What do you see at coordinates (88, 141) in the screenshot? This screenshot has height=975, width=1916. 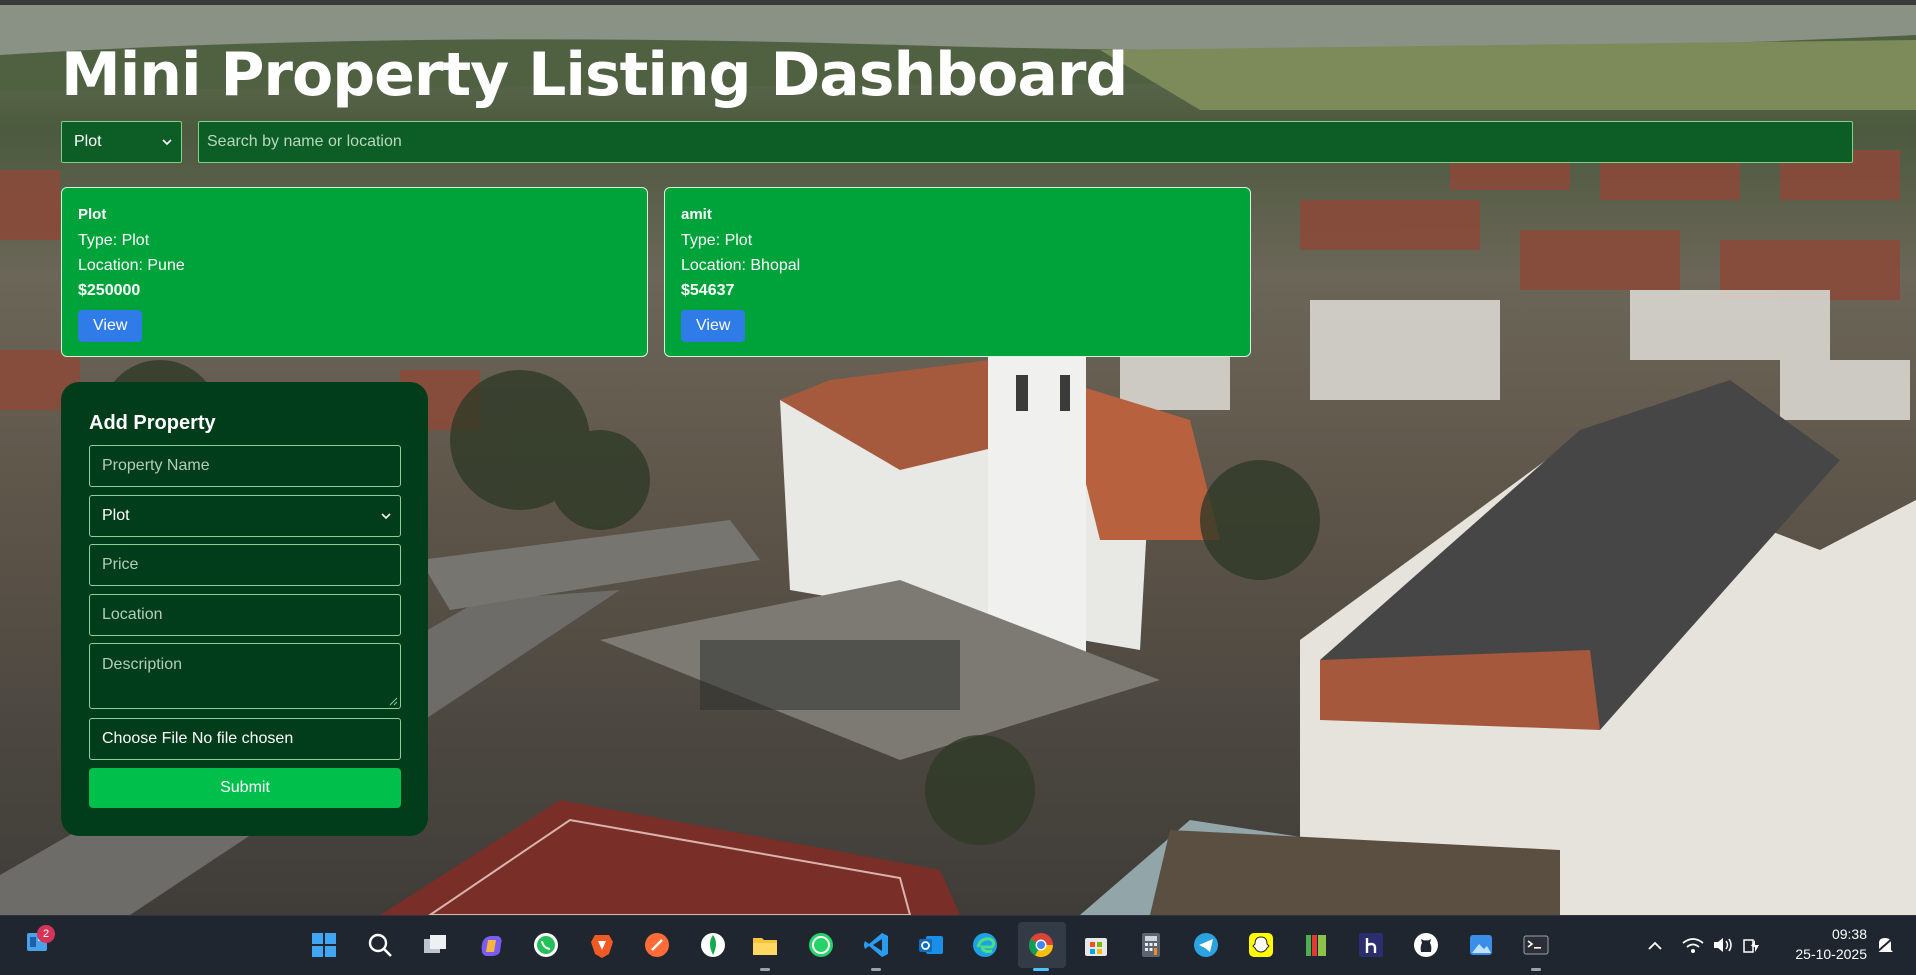 I see `type-filter-value: Plot` at bounding box center [88, 141].